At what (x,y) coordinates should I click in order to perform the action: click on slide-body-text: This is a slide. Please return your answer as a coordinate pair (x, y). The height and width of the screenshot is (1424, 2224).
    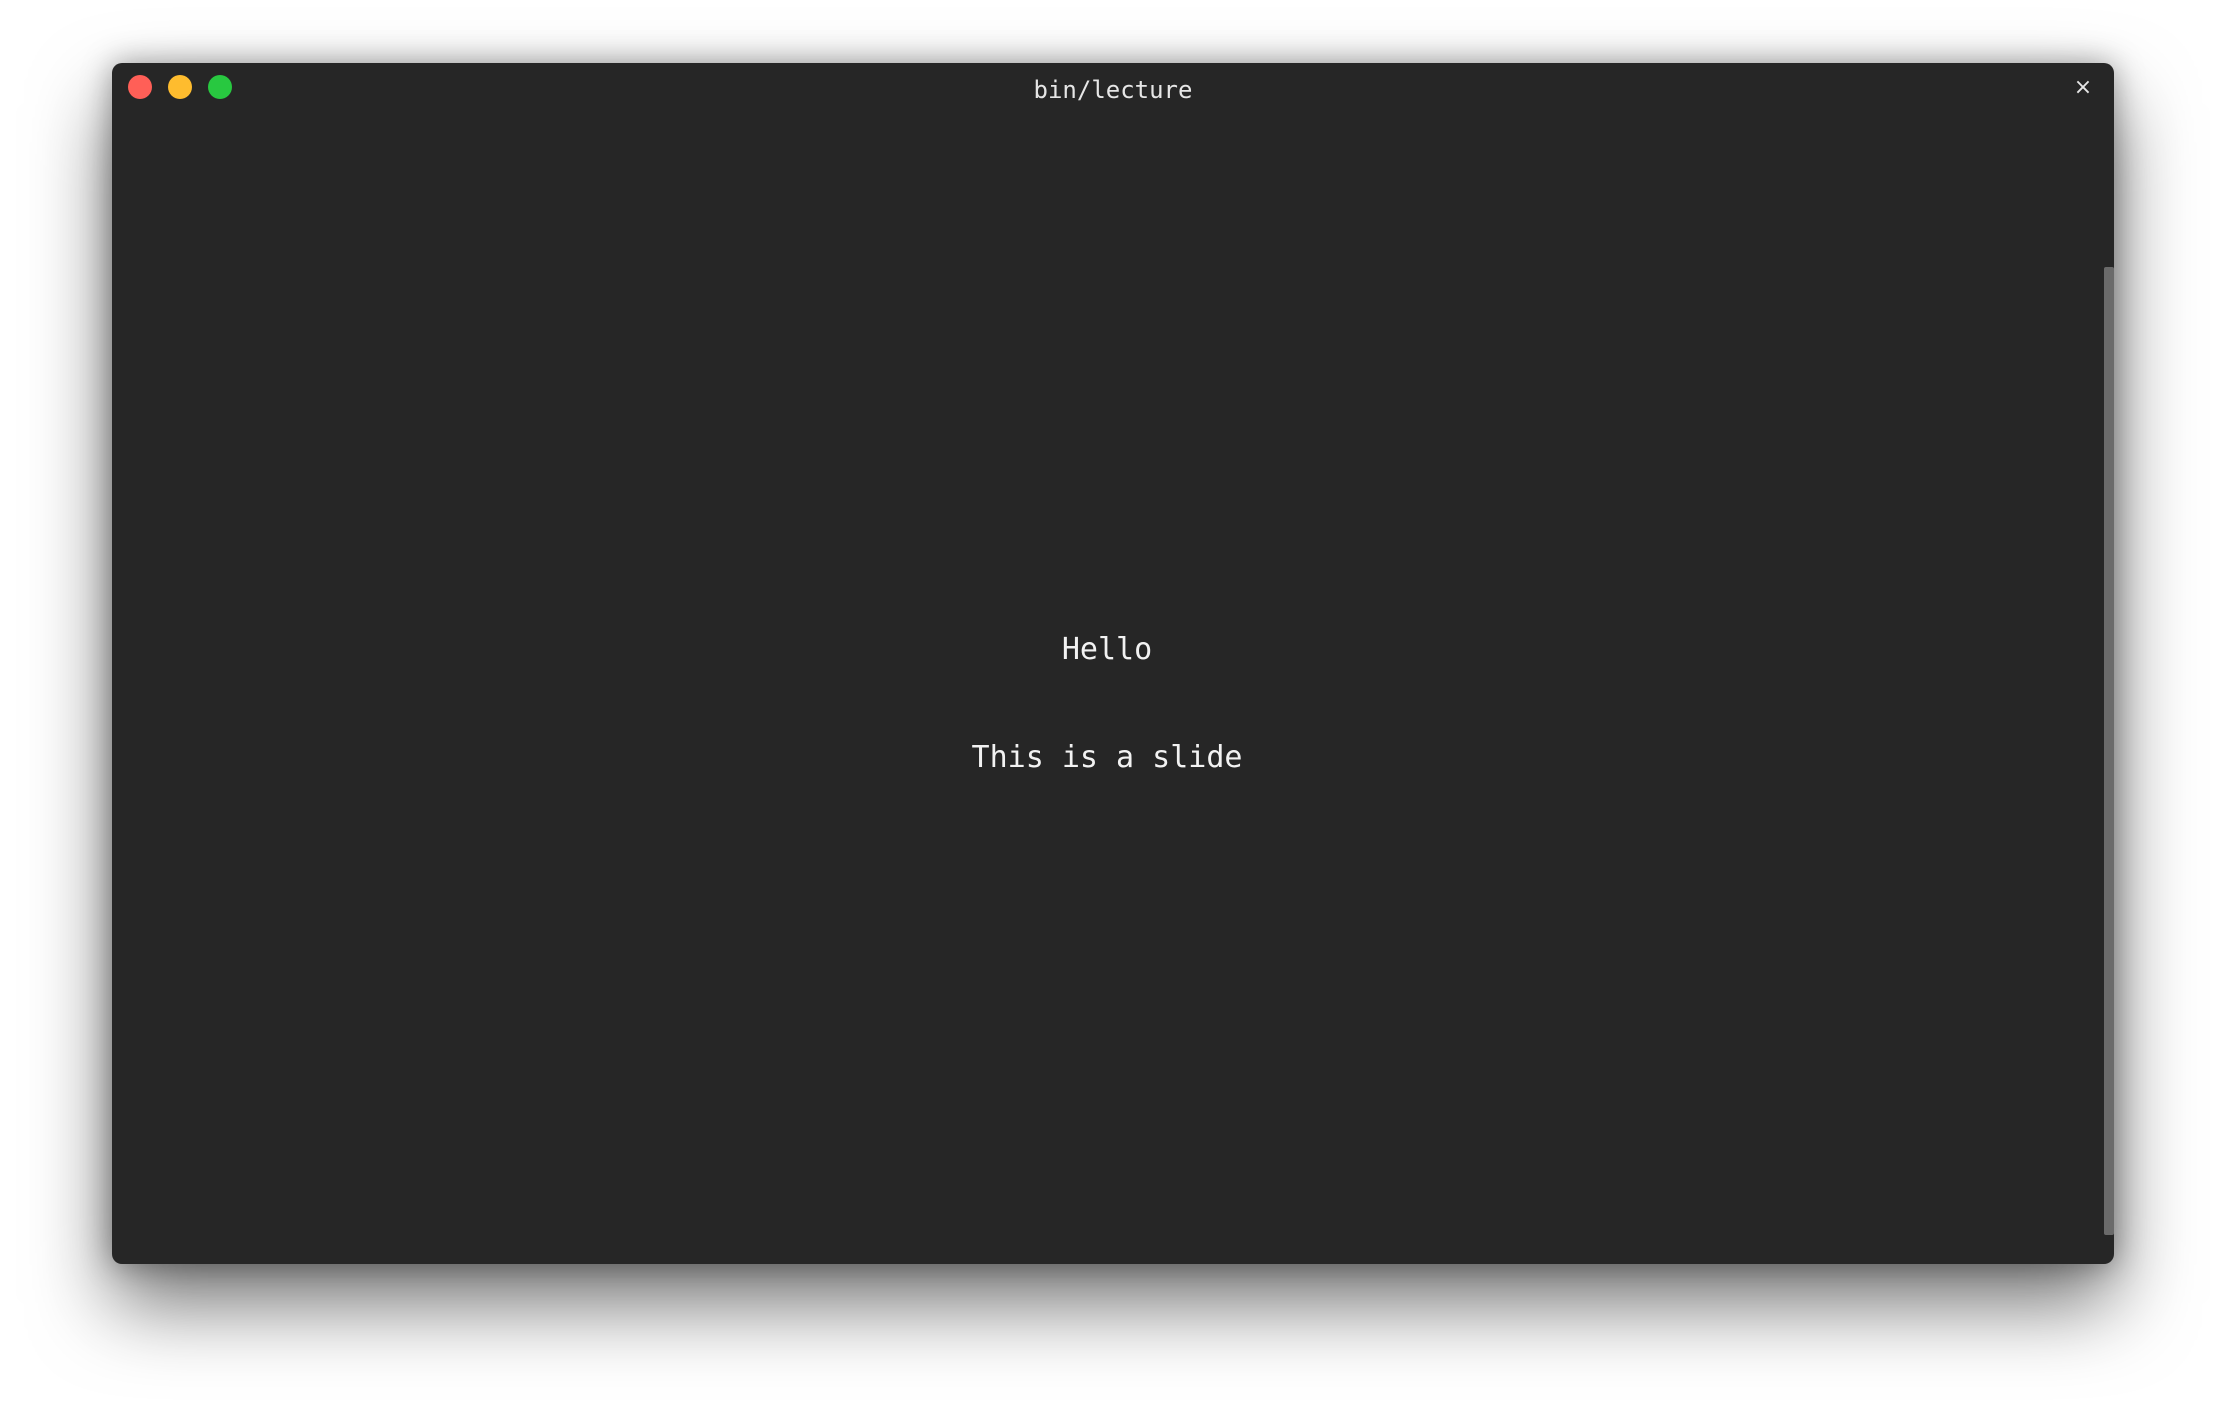
    Looking at the image, I should click on (1107, 757).